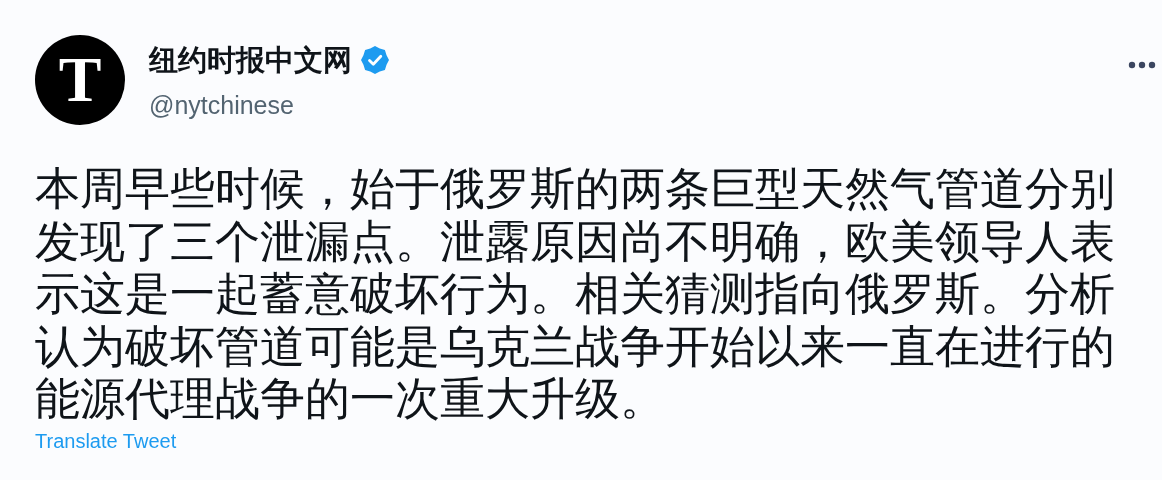 Image resolution: width=1162 pixels, height=480 pixels. What do you see at coordinates (269, 104) in the screenshot?
I see `handle: @nytchinese` at bounding box center [269, 104].